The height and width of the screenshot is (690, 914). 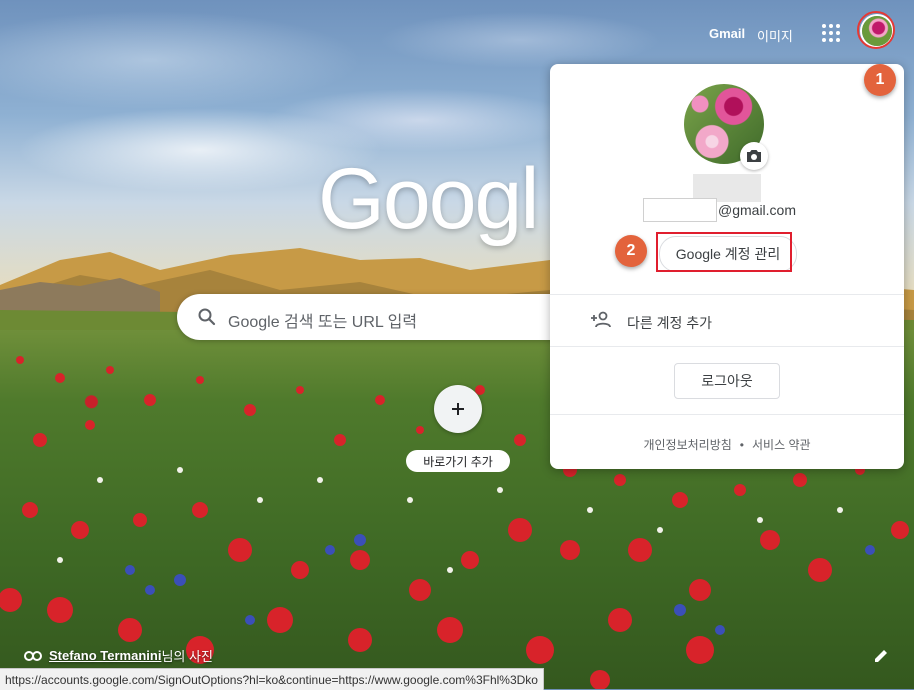 I want to click on step-badge-1: 1, so click(x=880, y=80).